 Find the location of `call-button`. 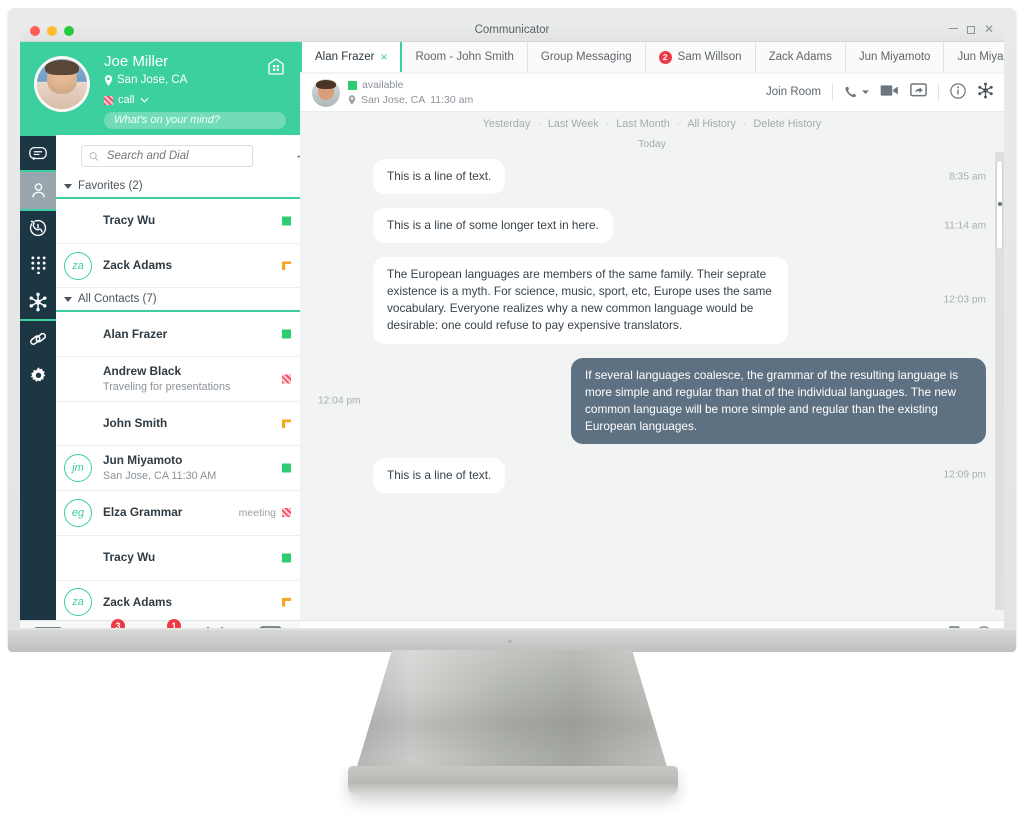

call-button is located at coordinates (856, 92).